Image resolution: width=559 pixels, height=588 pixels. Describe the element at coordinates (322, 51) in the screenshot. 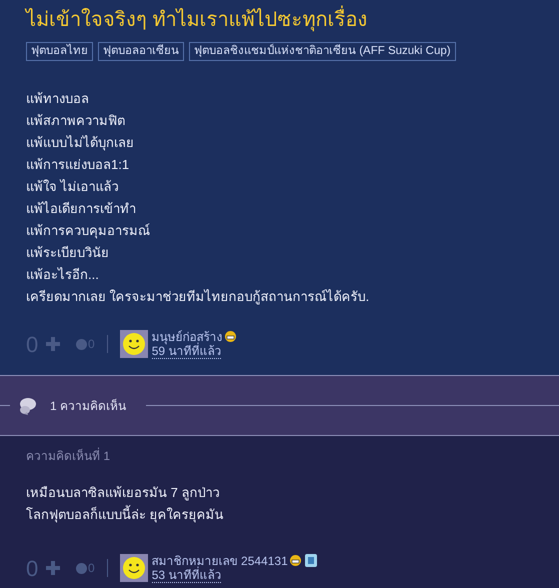

I see `tag-link: ฟุตบอลชิงแชมป์แห่งชาติอาเซียน (AFF Suzuki Cup)` at that location.